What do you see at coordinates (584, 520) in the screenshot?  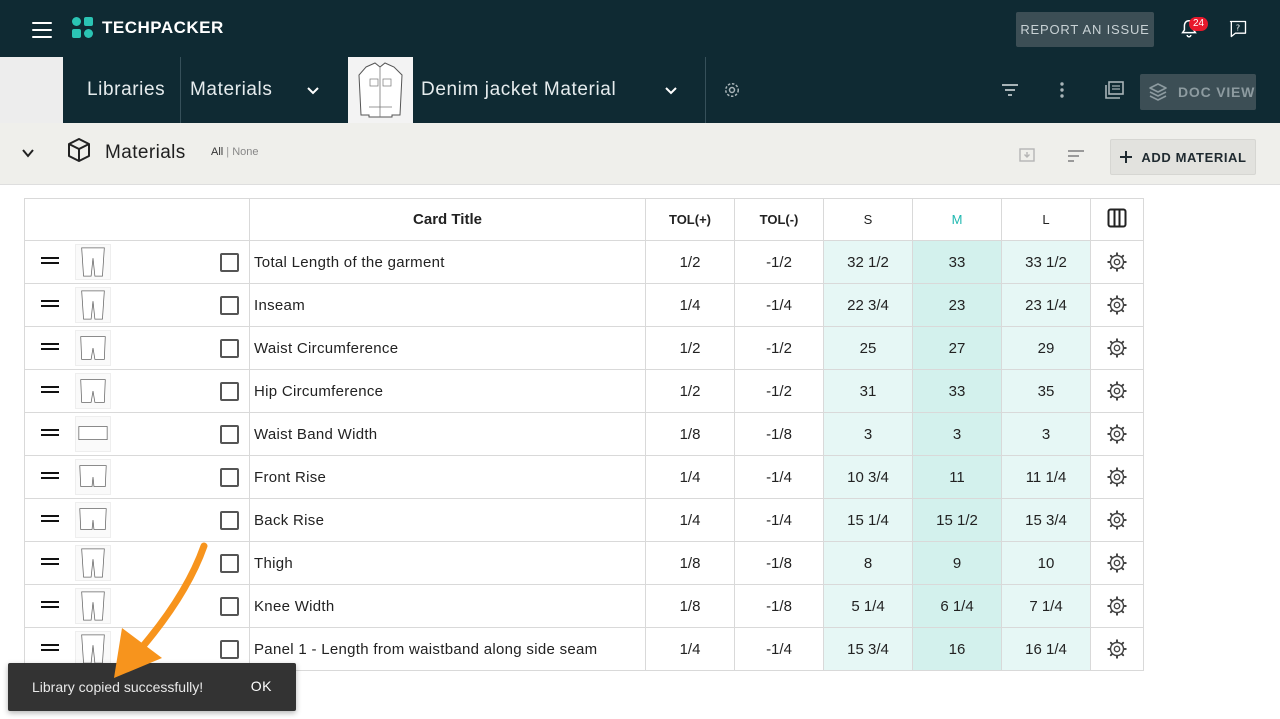 I see `table-row: Back Rise 1/4 -1/4 15 1/4 15 1/2 15 3/4` at bounding box center [584, 520].